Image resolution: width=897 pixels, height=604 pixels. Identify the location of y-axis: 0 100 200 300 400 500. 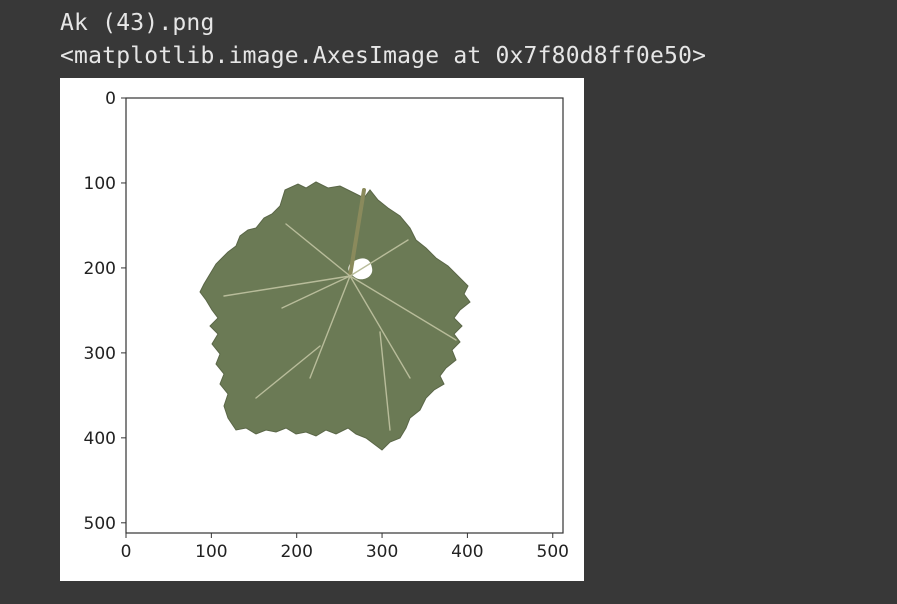
(105, 311).